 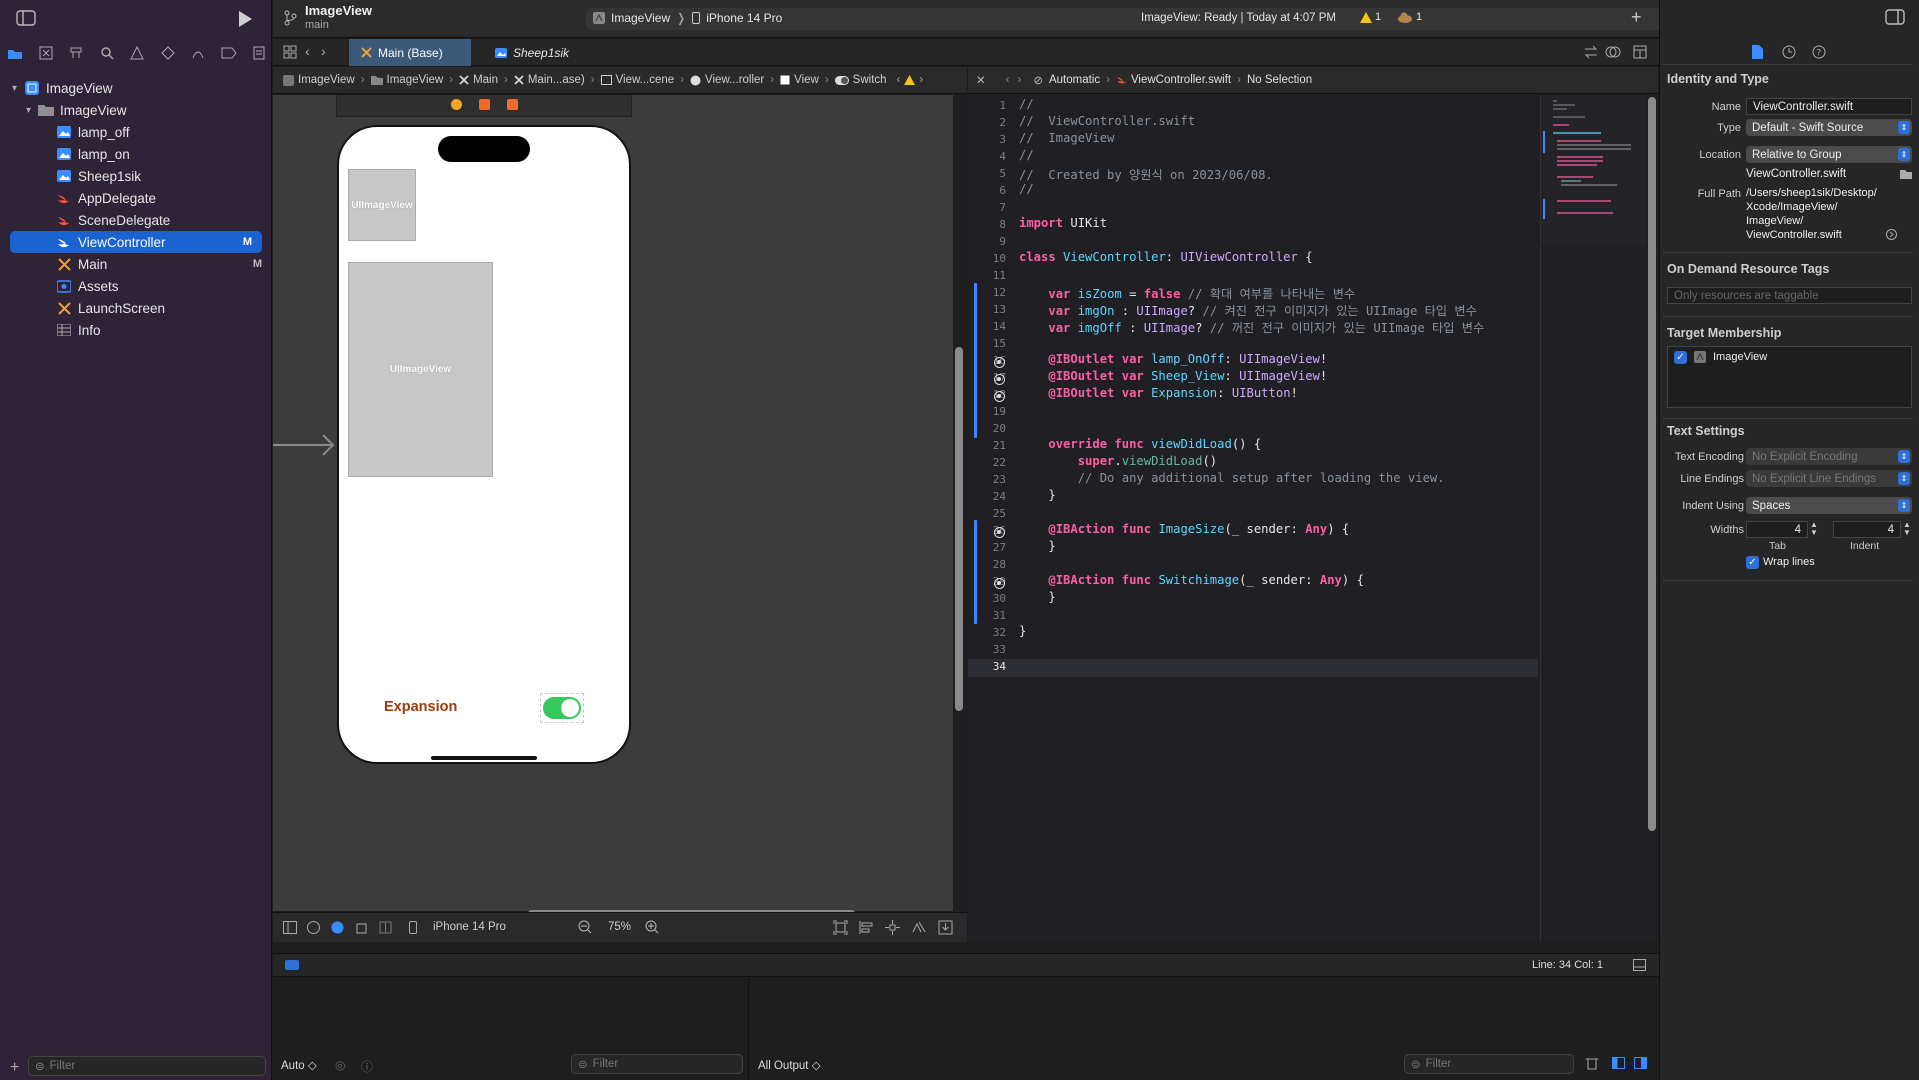 I want to click on debug-navigator-icon, so click(x=198, y=53).